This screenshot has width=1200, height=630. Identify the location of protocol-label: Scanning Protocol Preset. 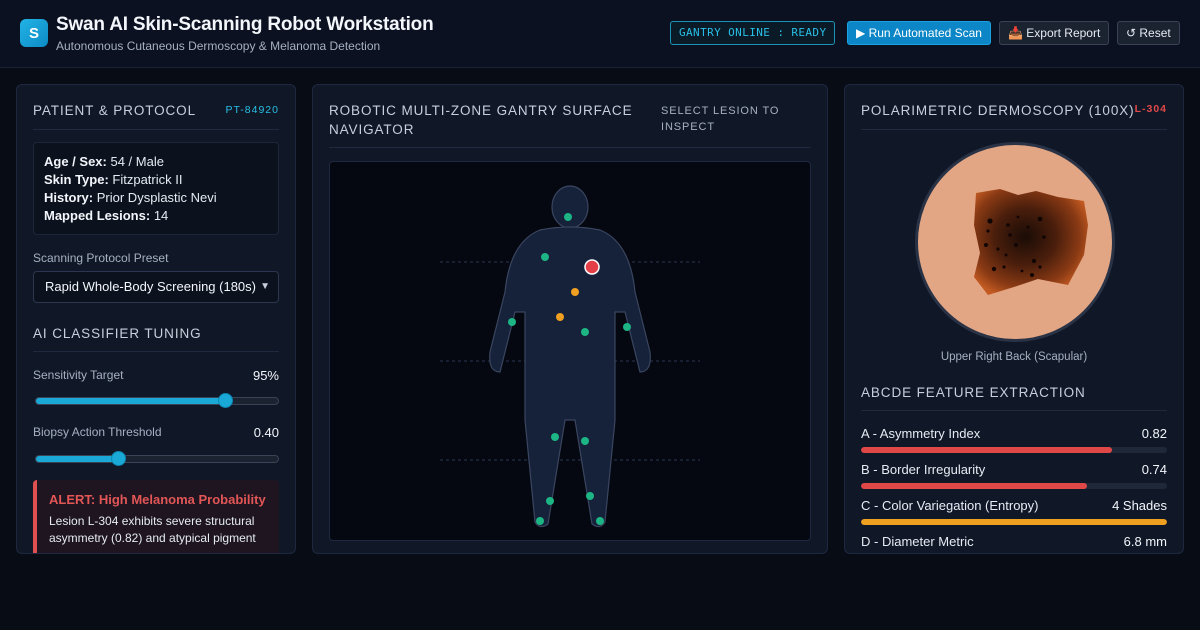
(101, 258).